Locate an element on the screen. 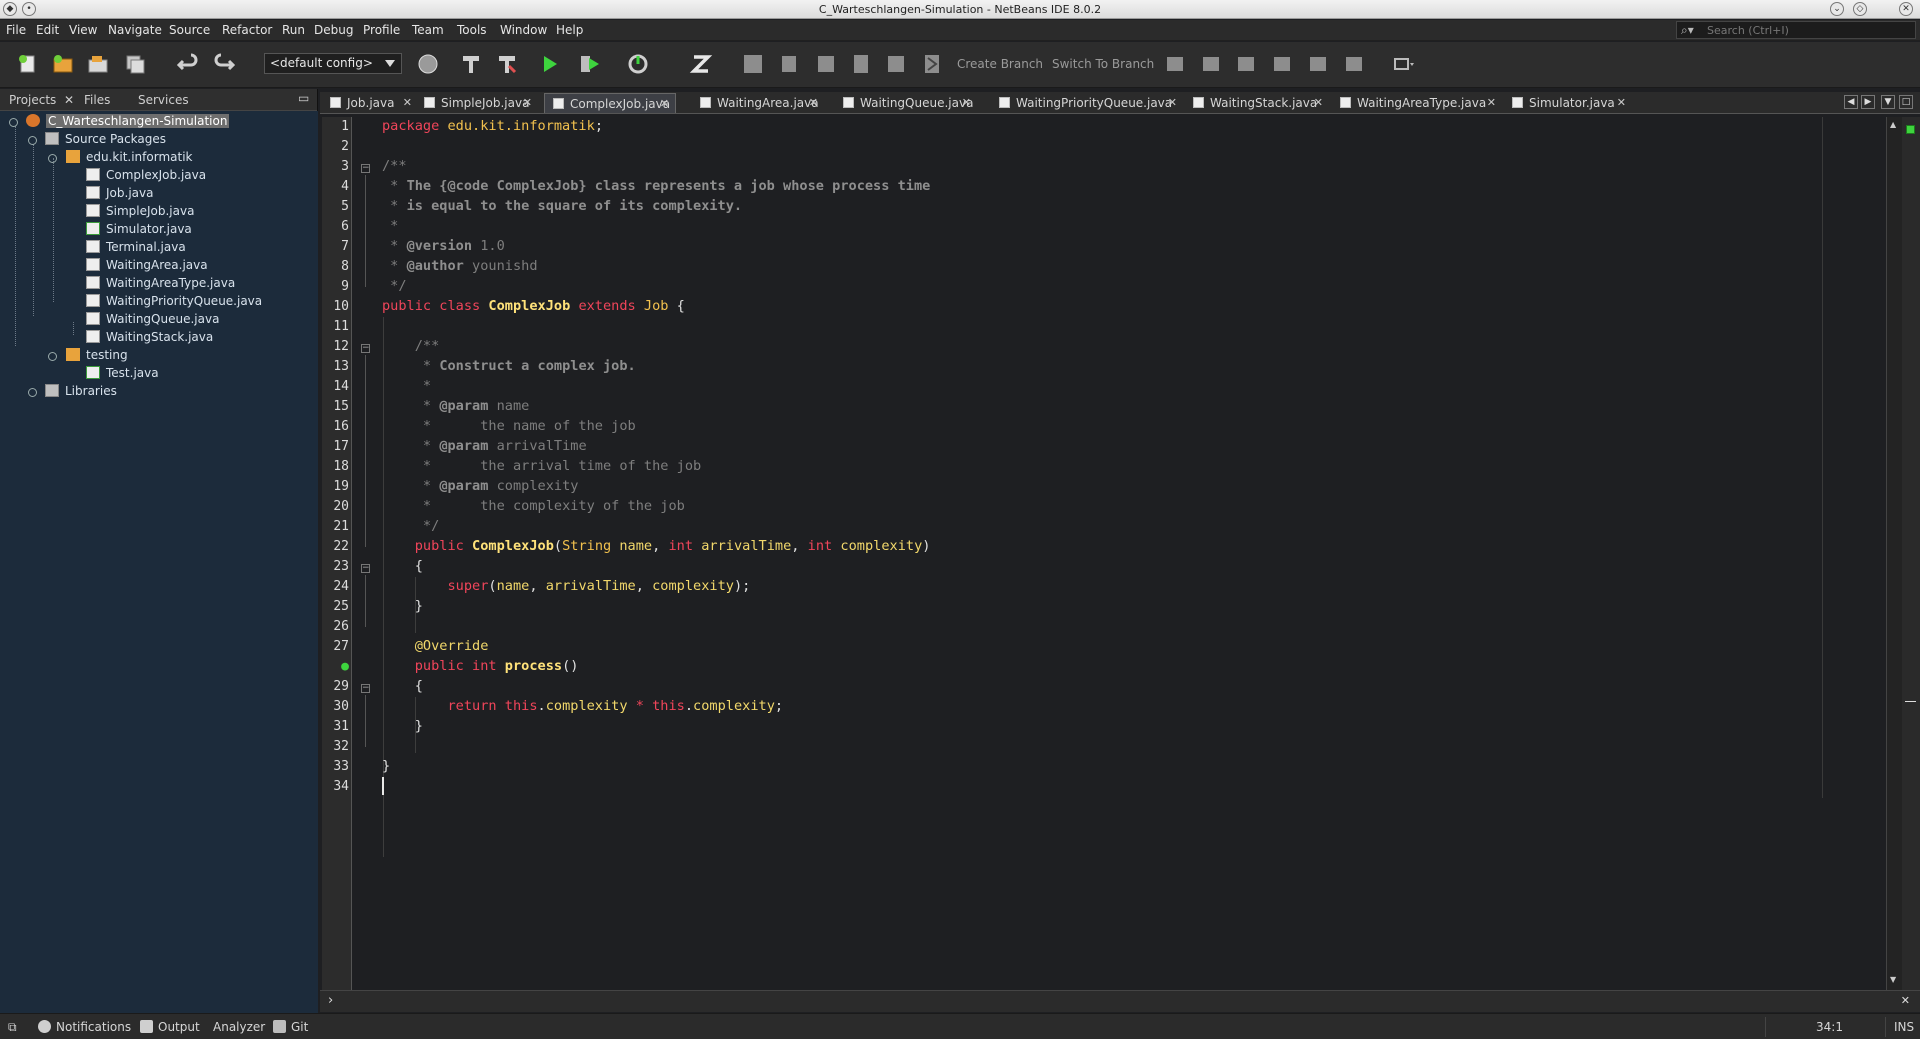 Image resolution: width=1920 pixels, height=1039 pixels. menu-tools: Tools is located at coordinates (472, 31).